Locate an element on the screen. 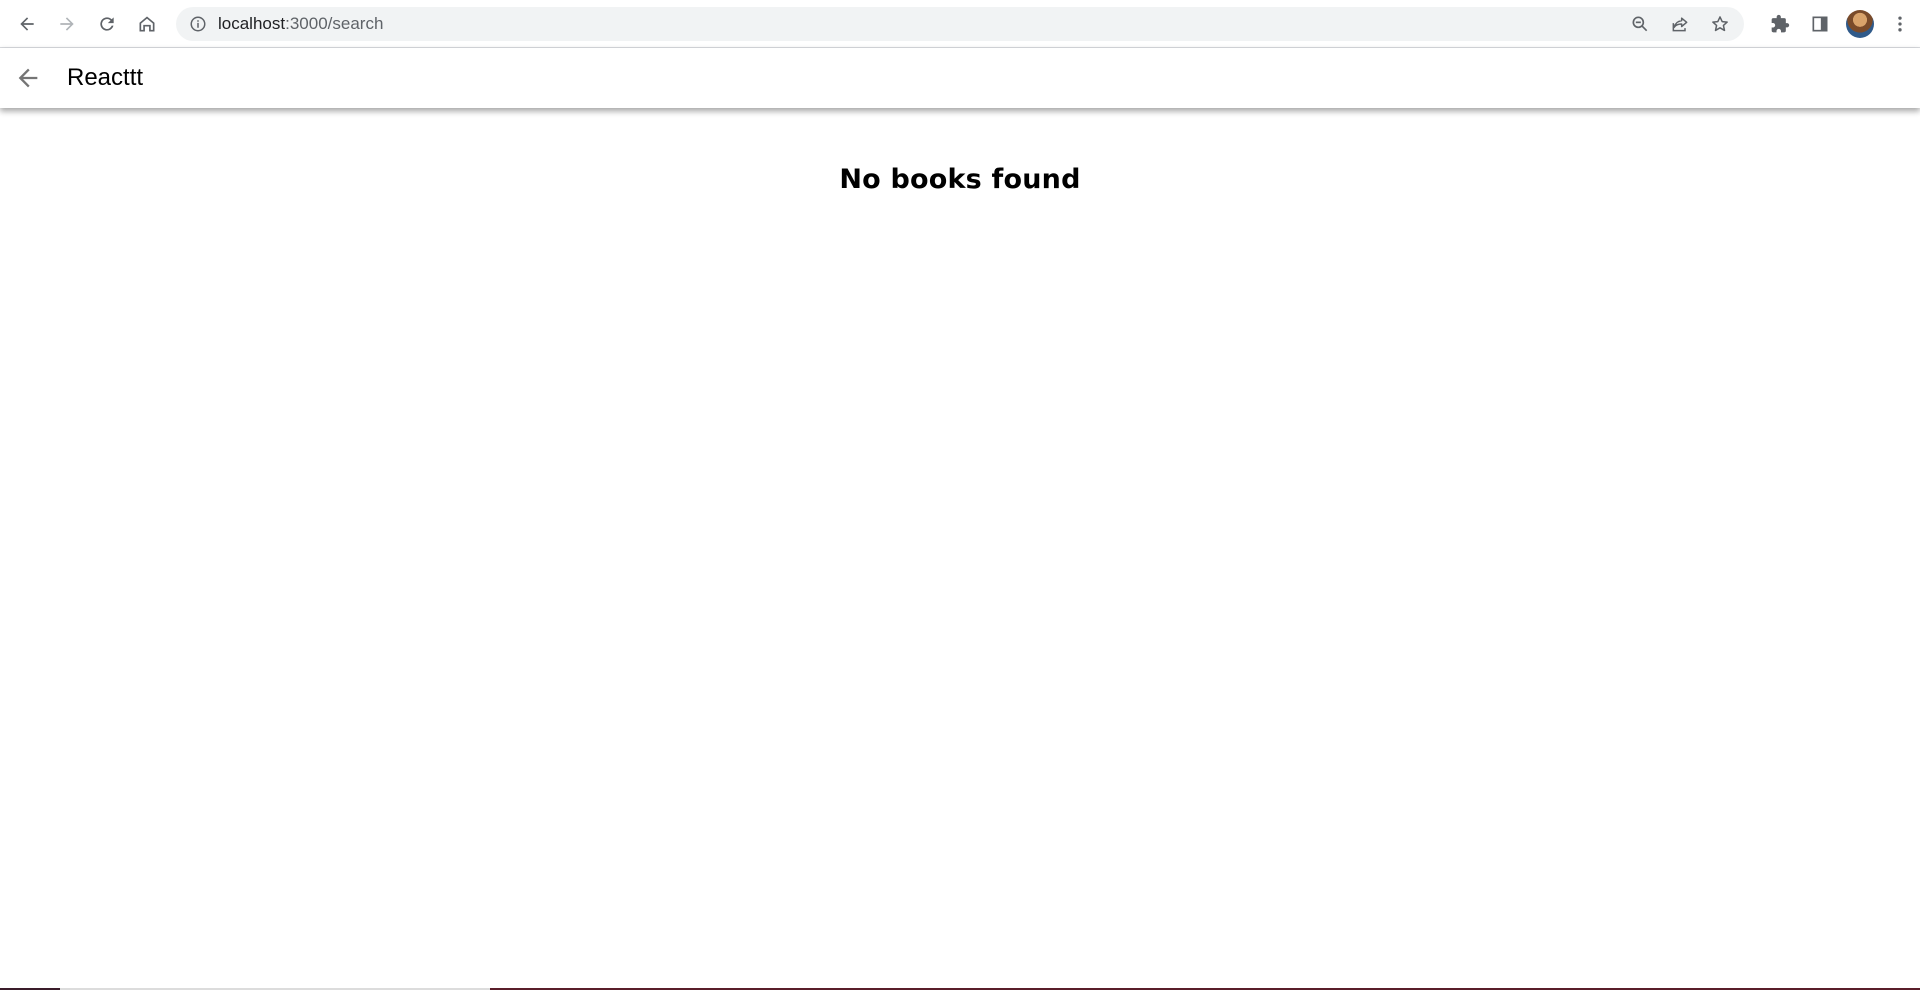 This screenshot has height=990, width=1920. zoom-button is located at coordinates (1640, 24).